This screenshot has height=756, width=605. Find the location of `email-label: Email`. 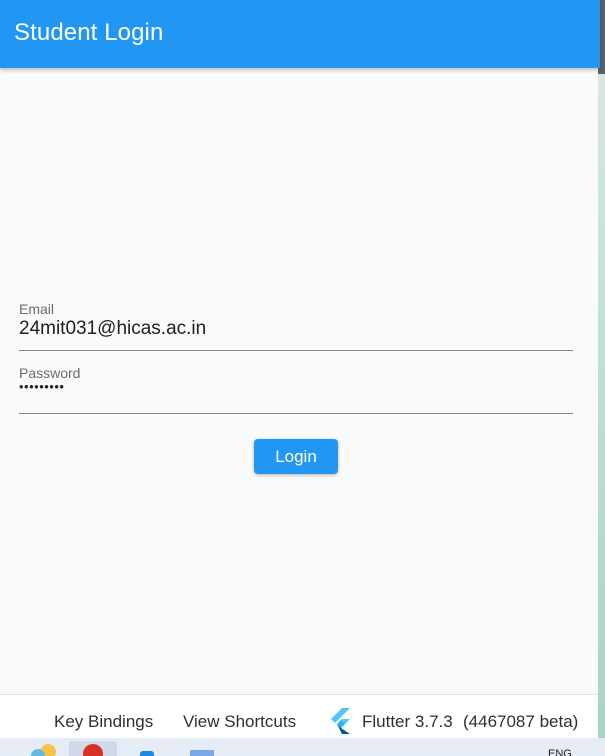

email-label: Email is located at coordinates (37, 309).